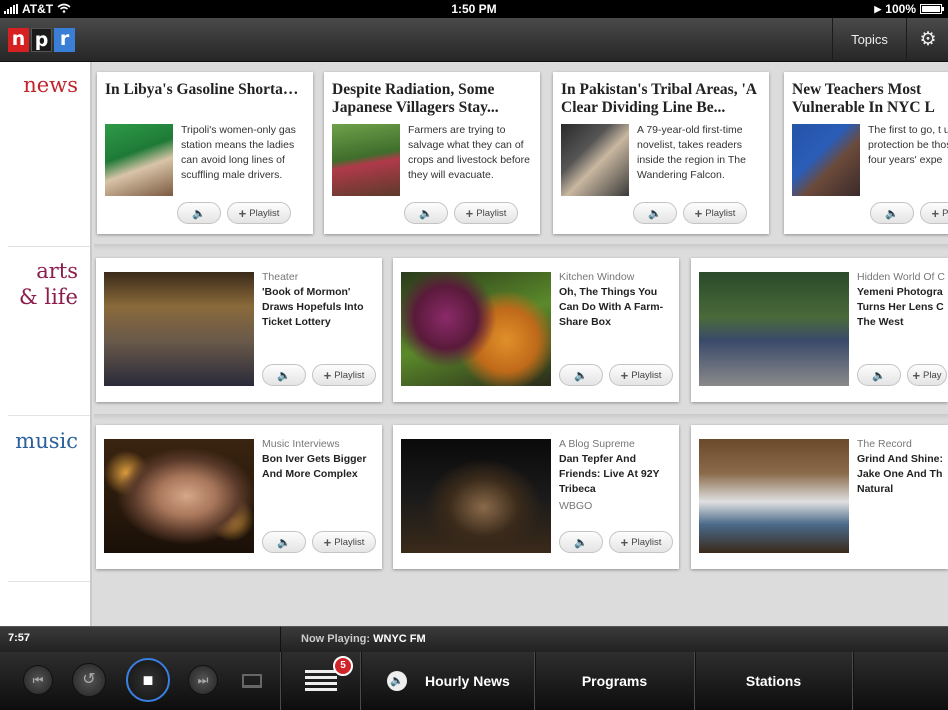 The height and width of the screenshot is (710, 948). I want to click on row-divider, so click(521, 247).